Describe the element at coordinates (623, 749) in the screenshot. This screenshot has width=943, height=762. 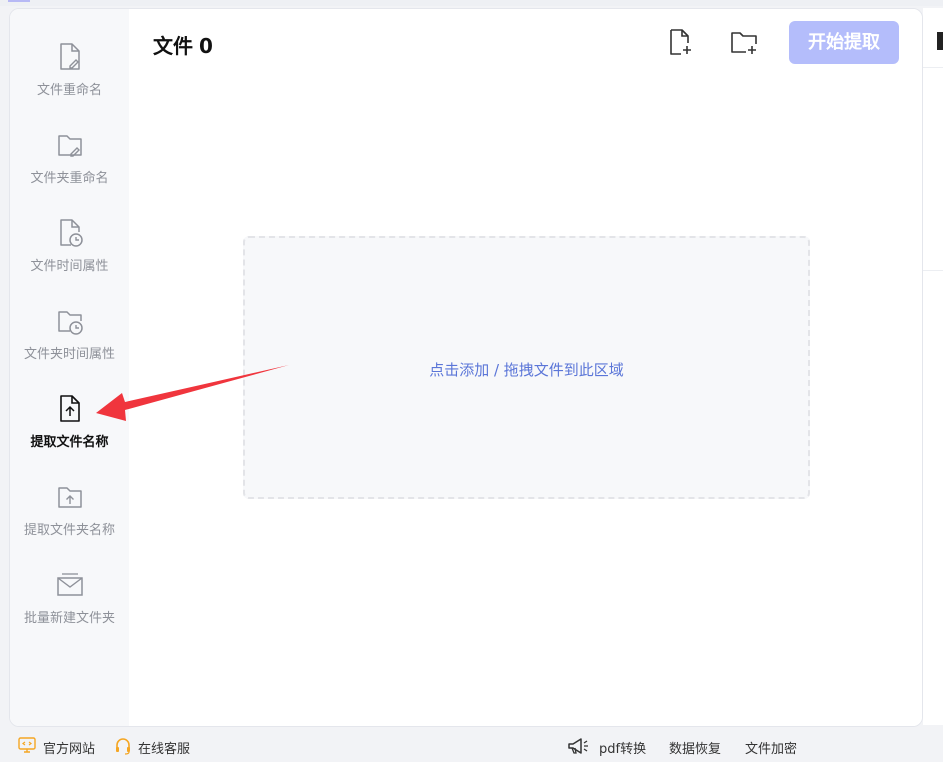
I see `pdf-convert-label: pdf转换` at that location.